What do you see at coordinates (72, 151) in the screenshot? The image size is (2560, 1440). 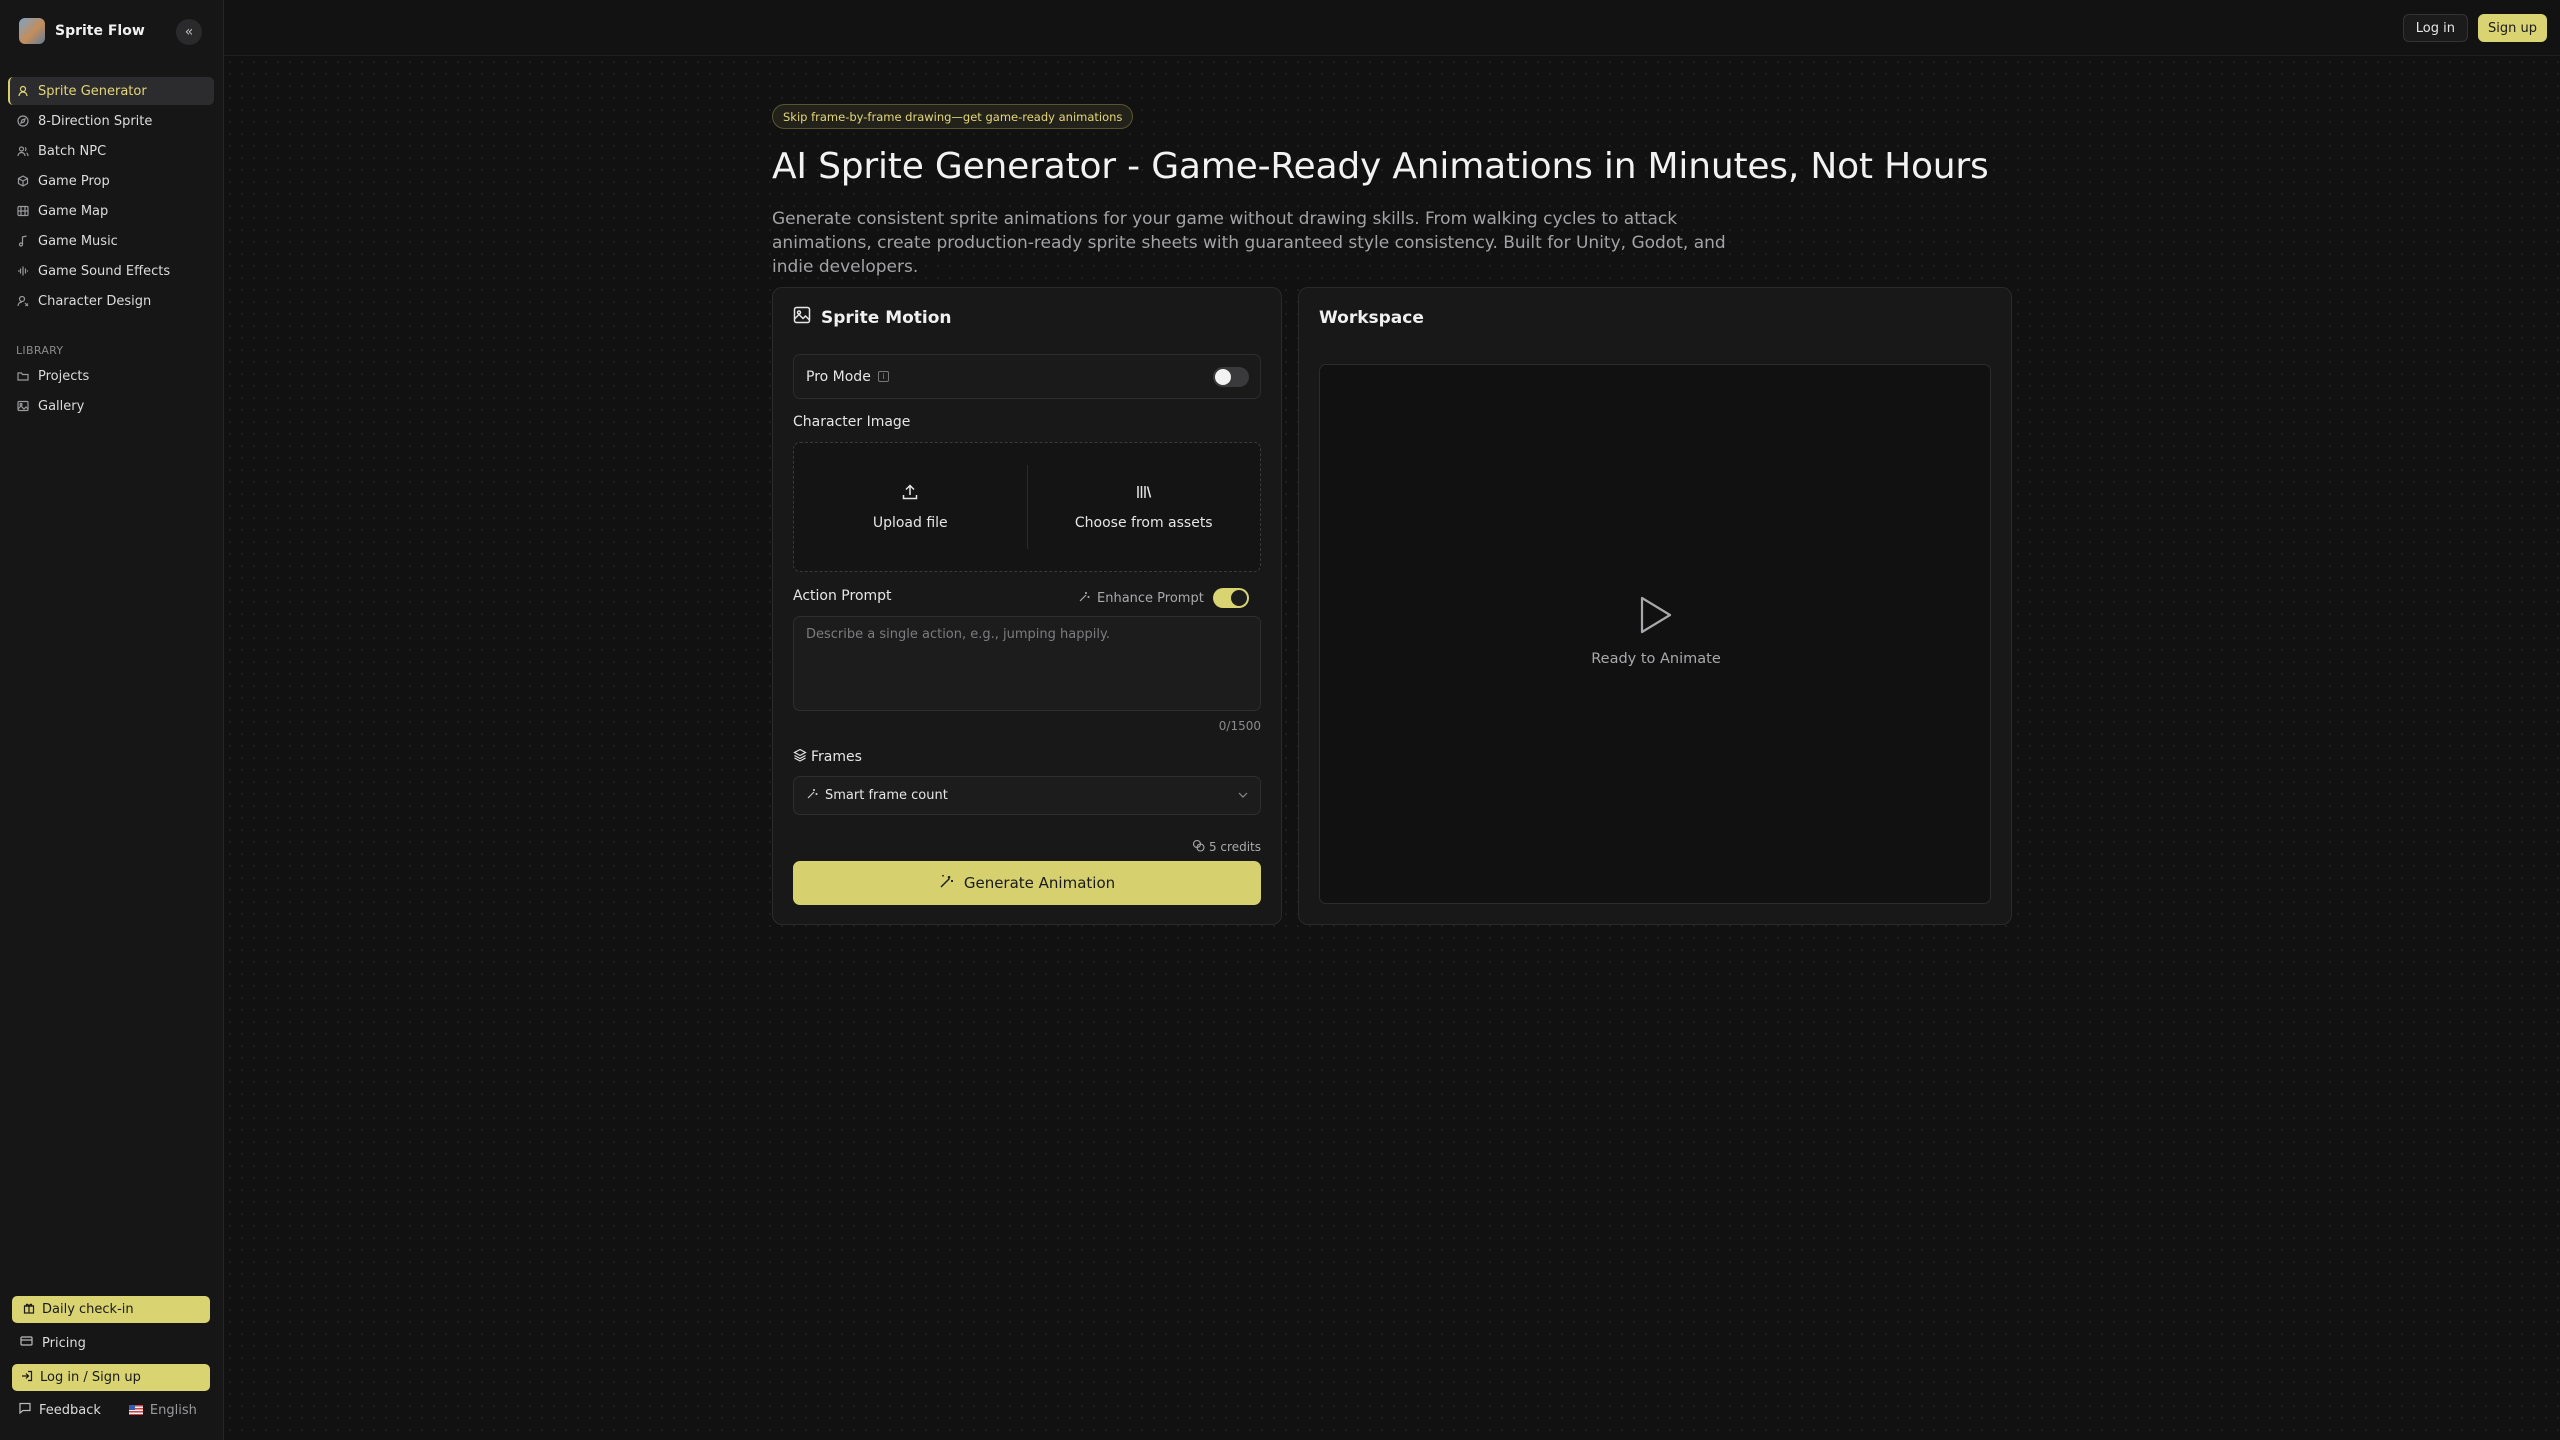 I see `sidebar-item-label: Batch NPC` at bounding box center [72, 151].